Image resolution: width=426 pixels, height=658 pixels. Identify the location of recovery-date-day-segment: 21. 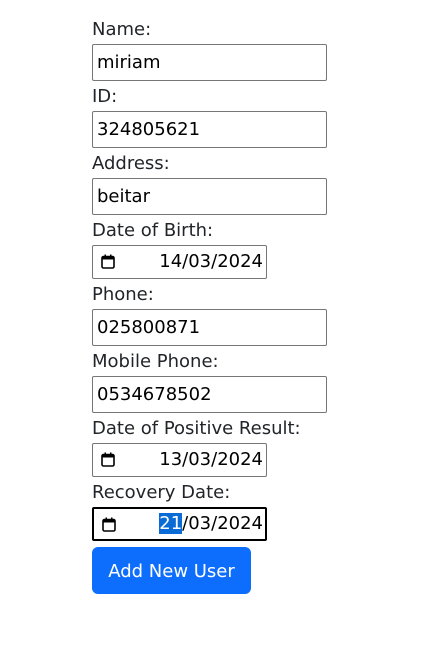
(171, 523).